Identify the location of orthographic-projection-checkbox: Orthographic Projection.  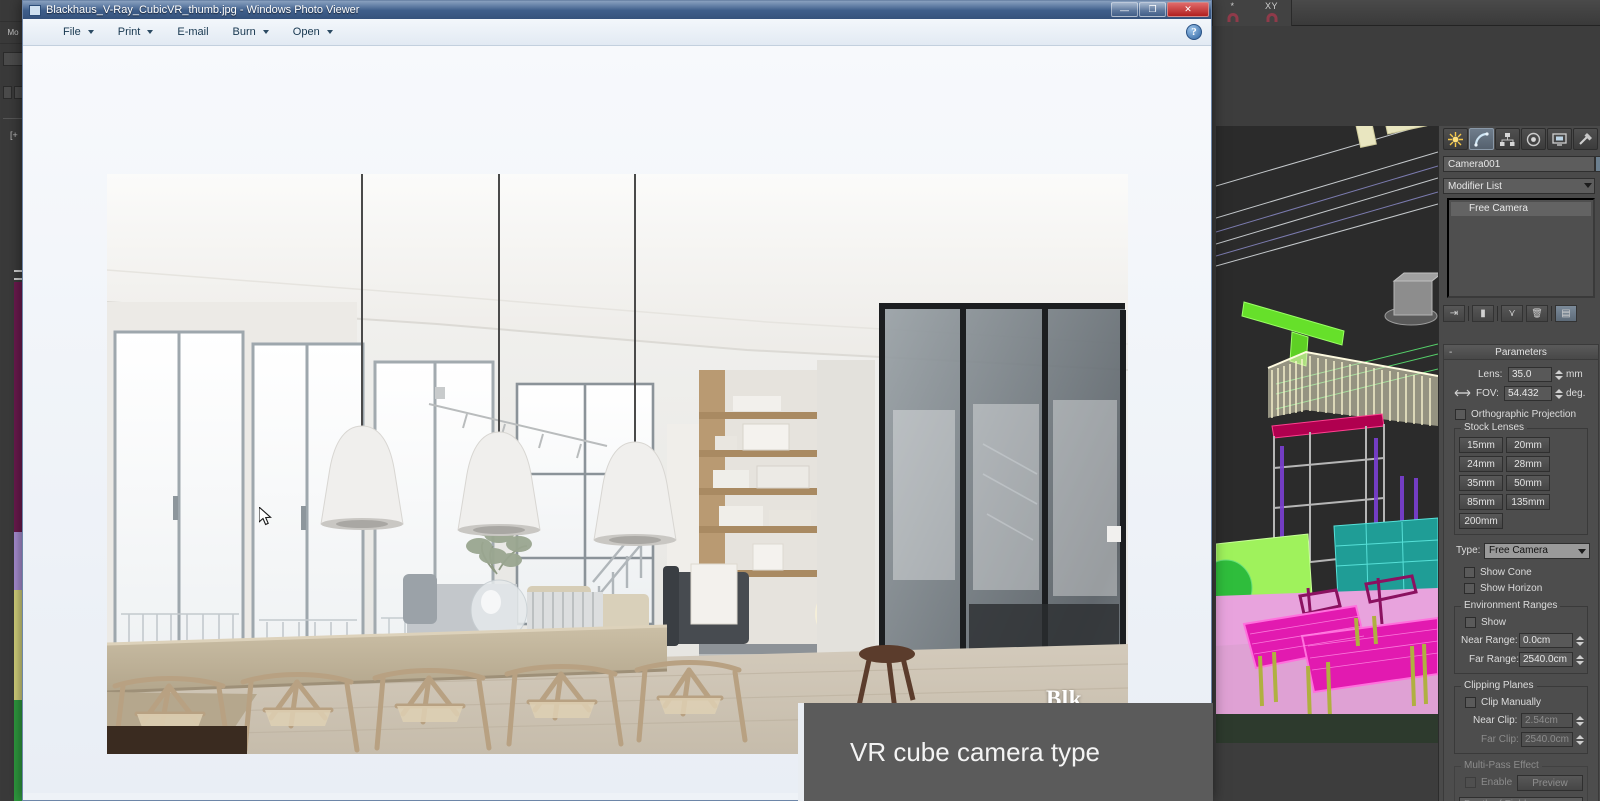
(1523, 414).